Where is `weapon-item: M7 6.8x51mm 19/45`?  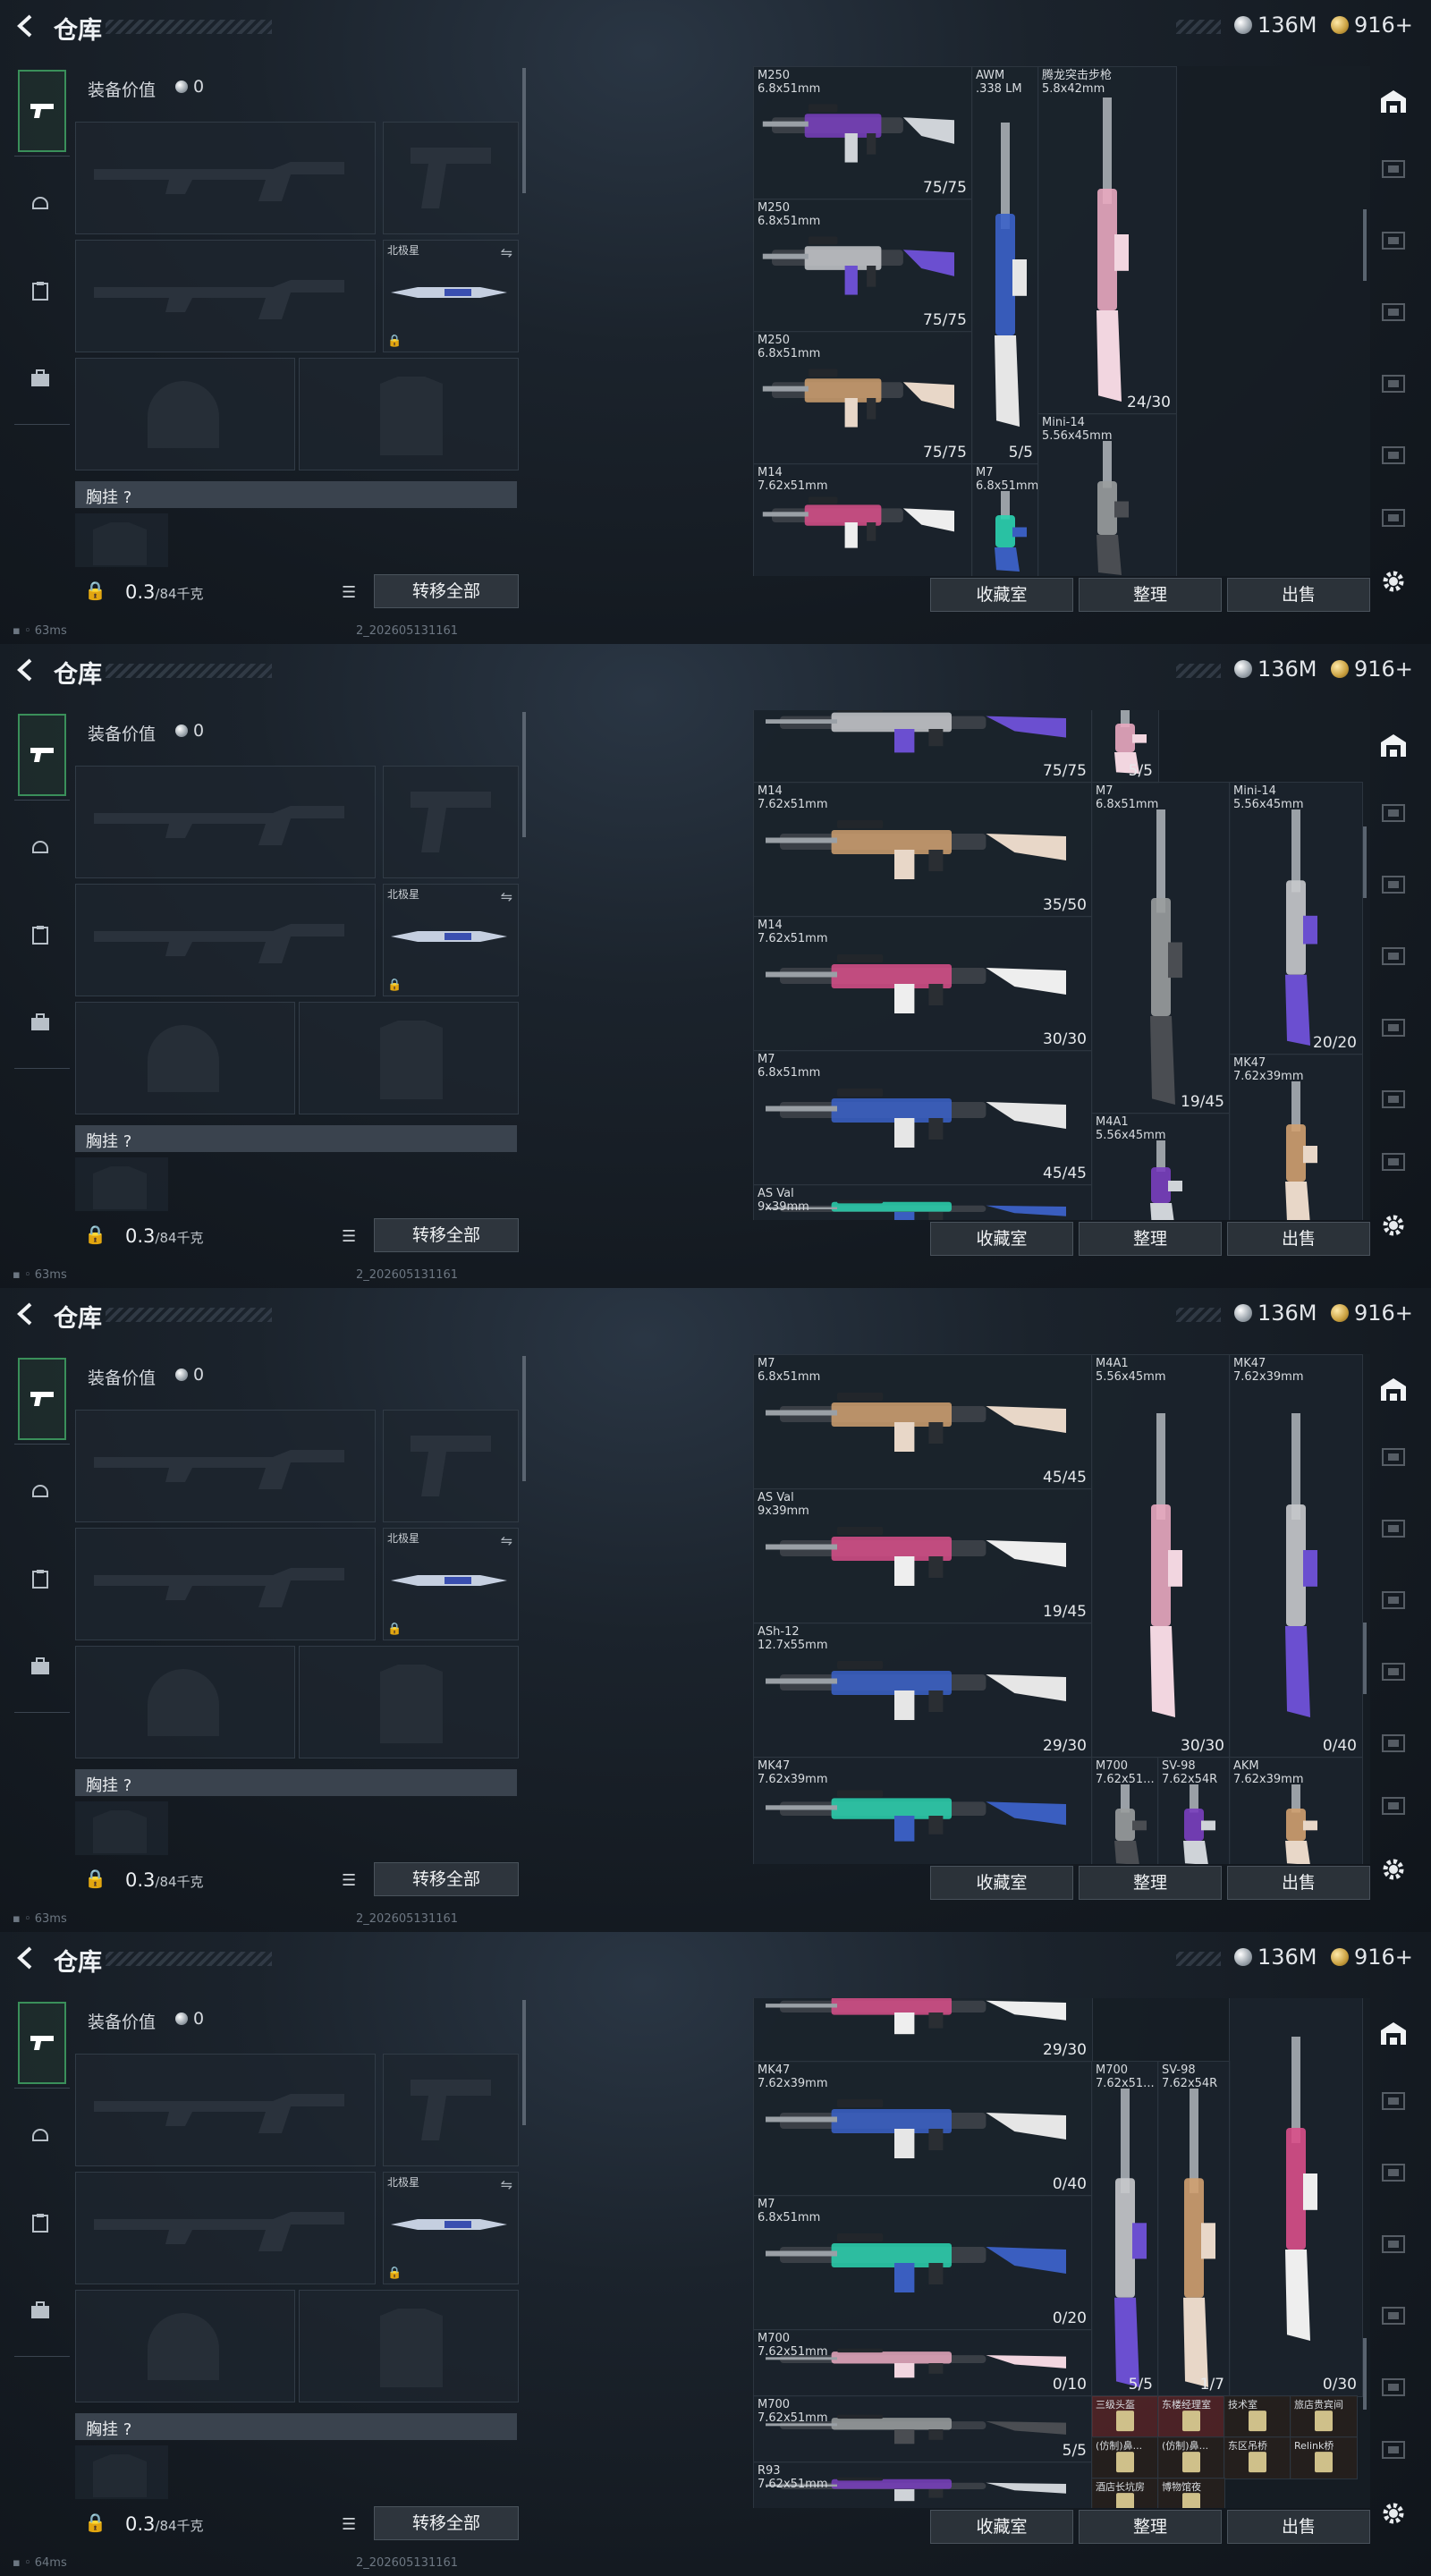 weapon-item: M7 6.8x51mm 19/45 is located at coordinates (1161, 948).